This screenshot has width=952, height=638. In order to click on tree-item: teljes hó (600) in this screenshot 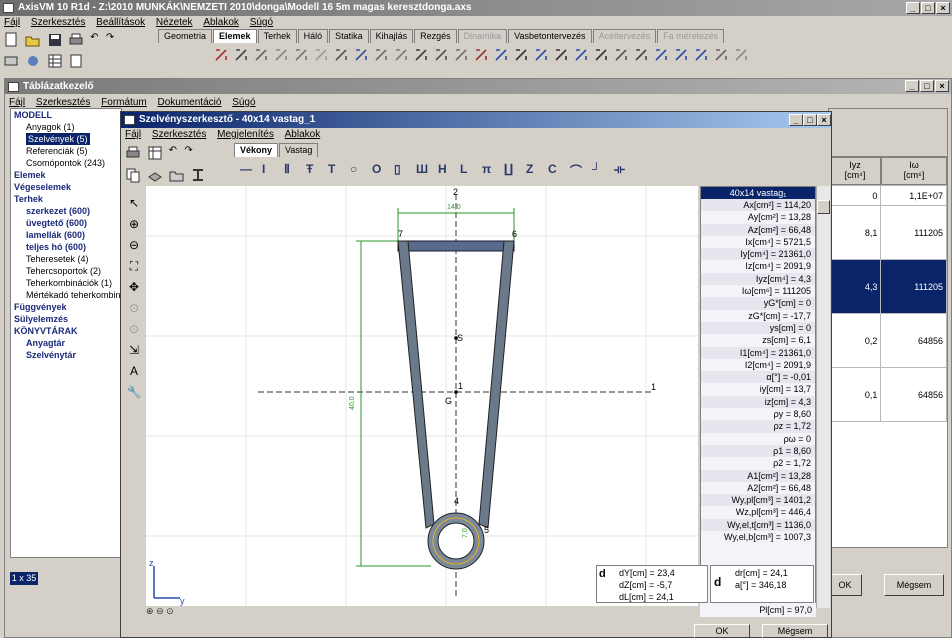, I will do `click(67, 247)`.